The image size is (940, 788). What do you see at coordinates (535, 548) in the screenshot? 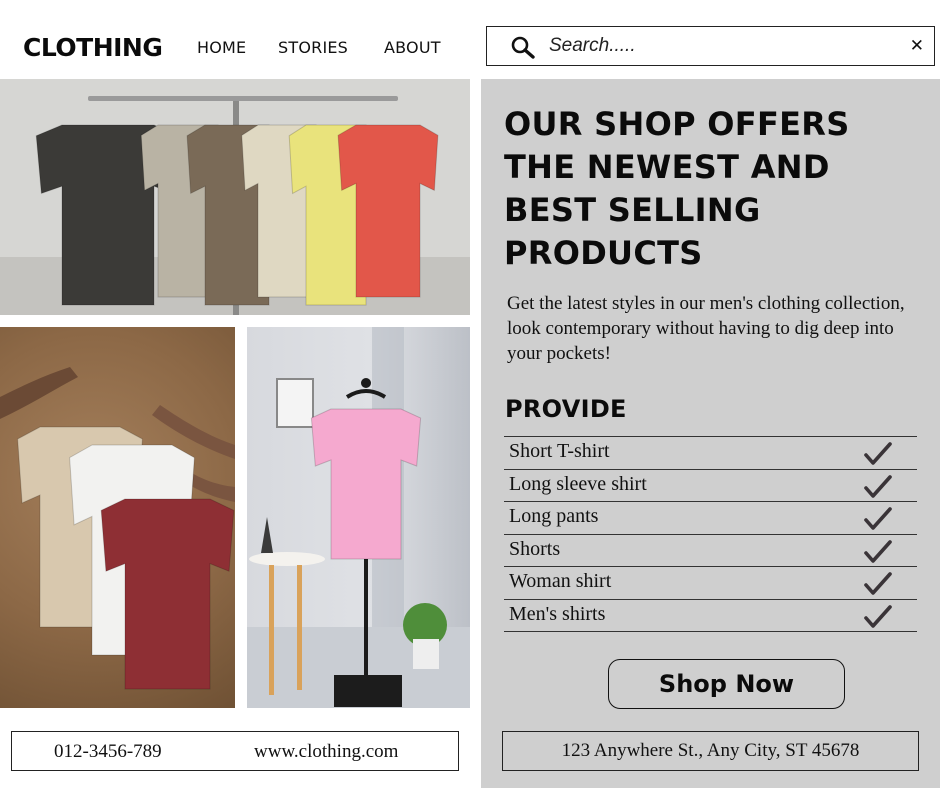
I see `list-item-label: Shorts` at bounding box center [535, 548].